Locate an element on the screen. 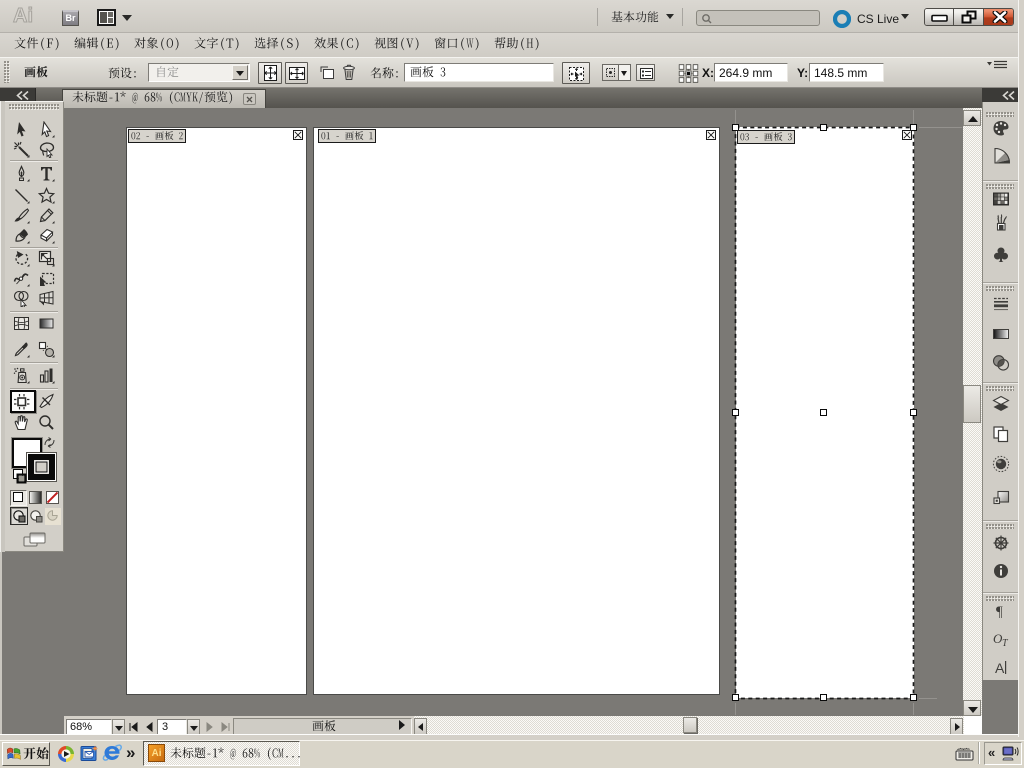 The width and height of the screenshot is (1024, 768). svg-text: A is located at coordinates (1000, 668).